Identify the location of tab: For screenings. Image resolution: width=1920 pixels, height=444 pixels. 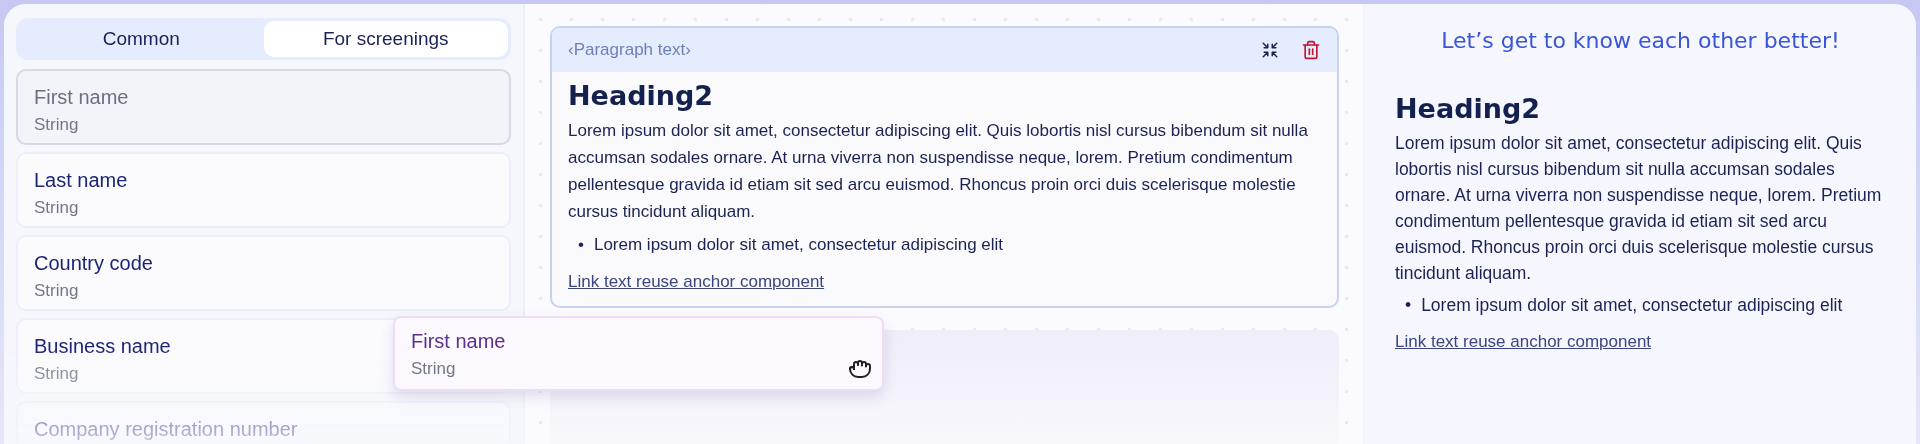
(385, 39).